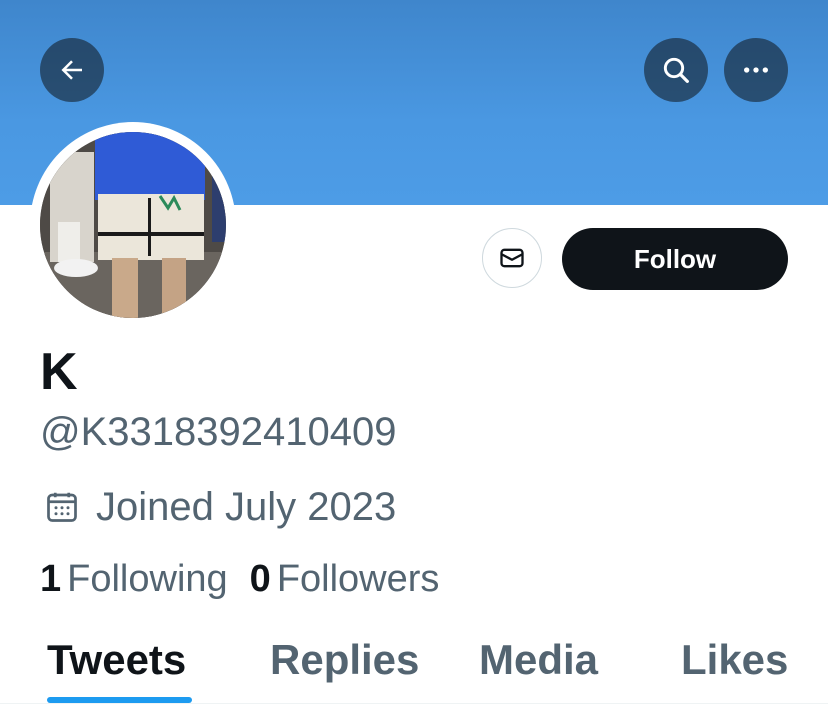 The image size is (828, 715). Describe the element at coordinates (414, 703) in the screenshot. I see `tabs-divider` at that location.